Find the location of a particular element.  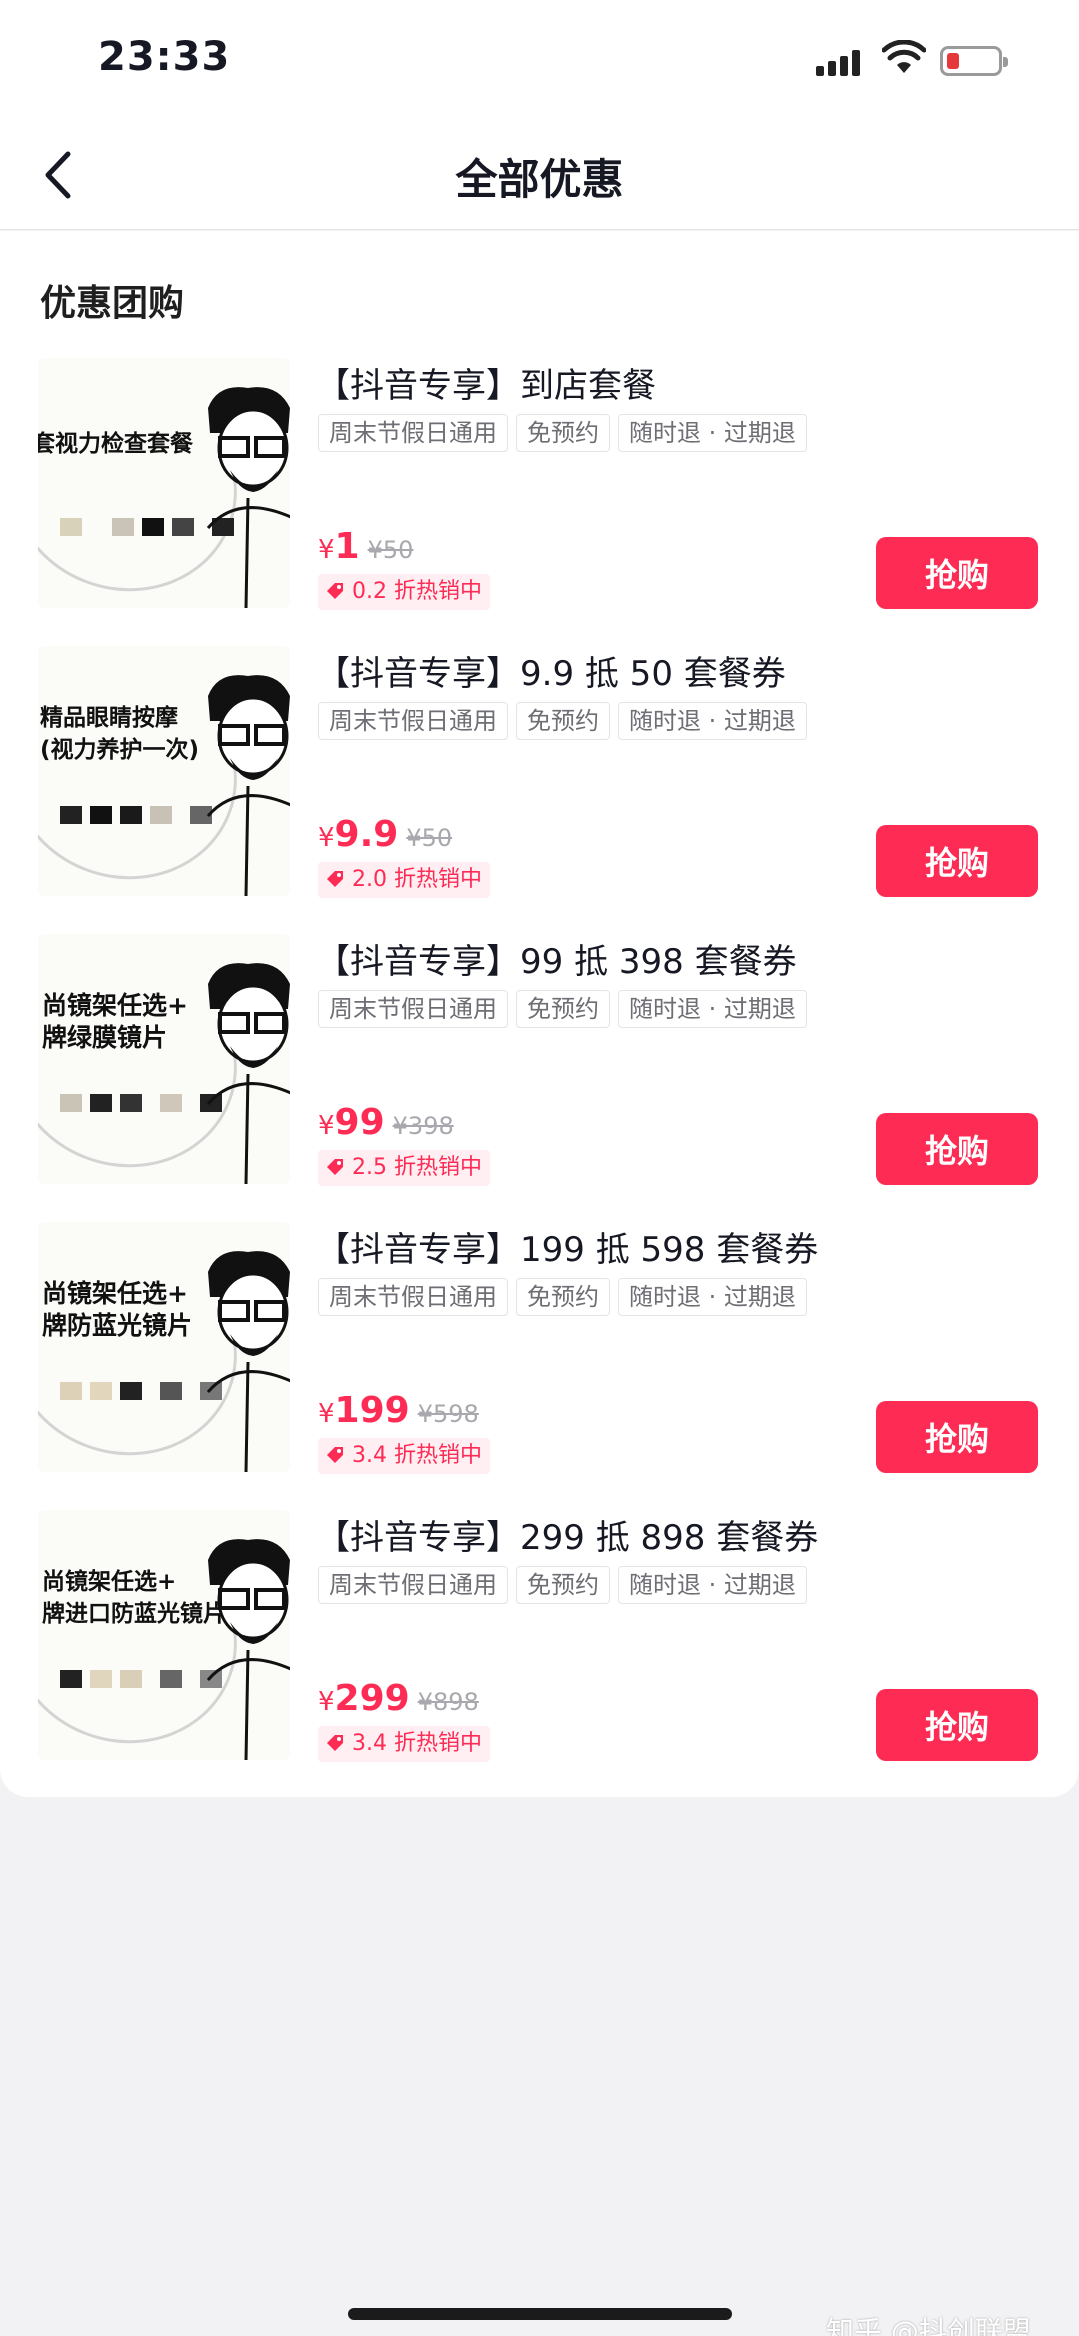

discount-badge: 0.2 折热销中 is located at coordinates (404, 592).